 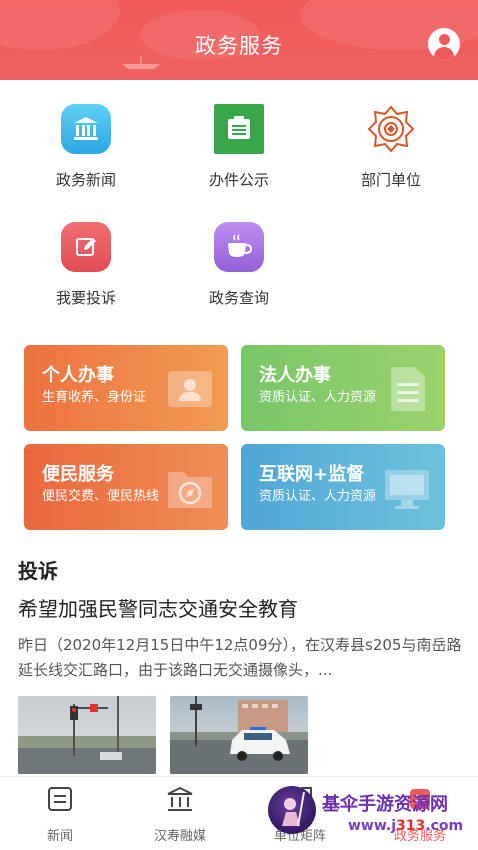 I want to click on grid-item-label: 办件公示, so click(x=238, y=180).